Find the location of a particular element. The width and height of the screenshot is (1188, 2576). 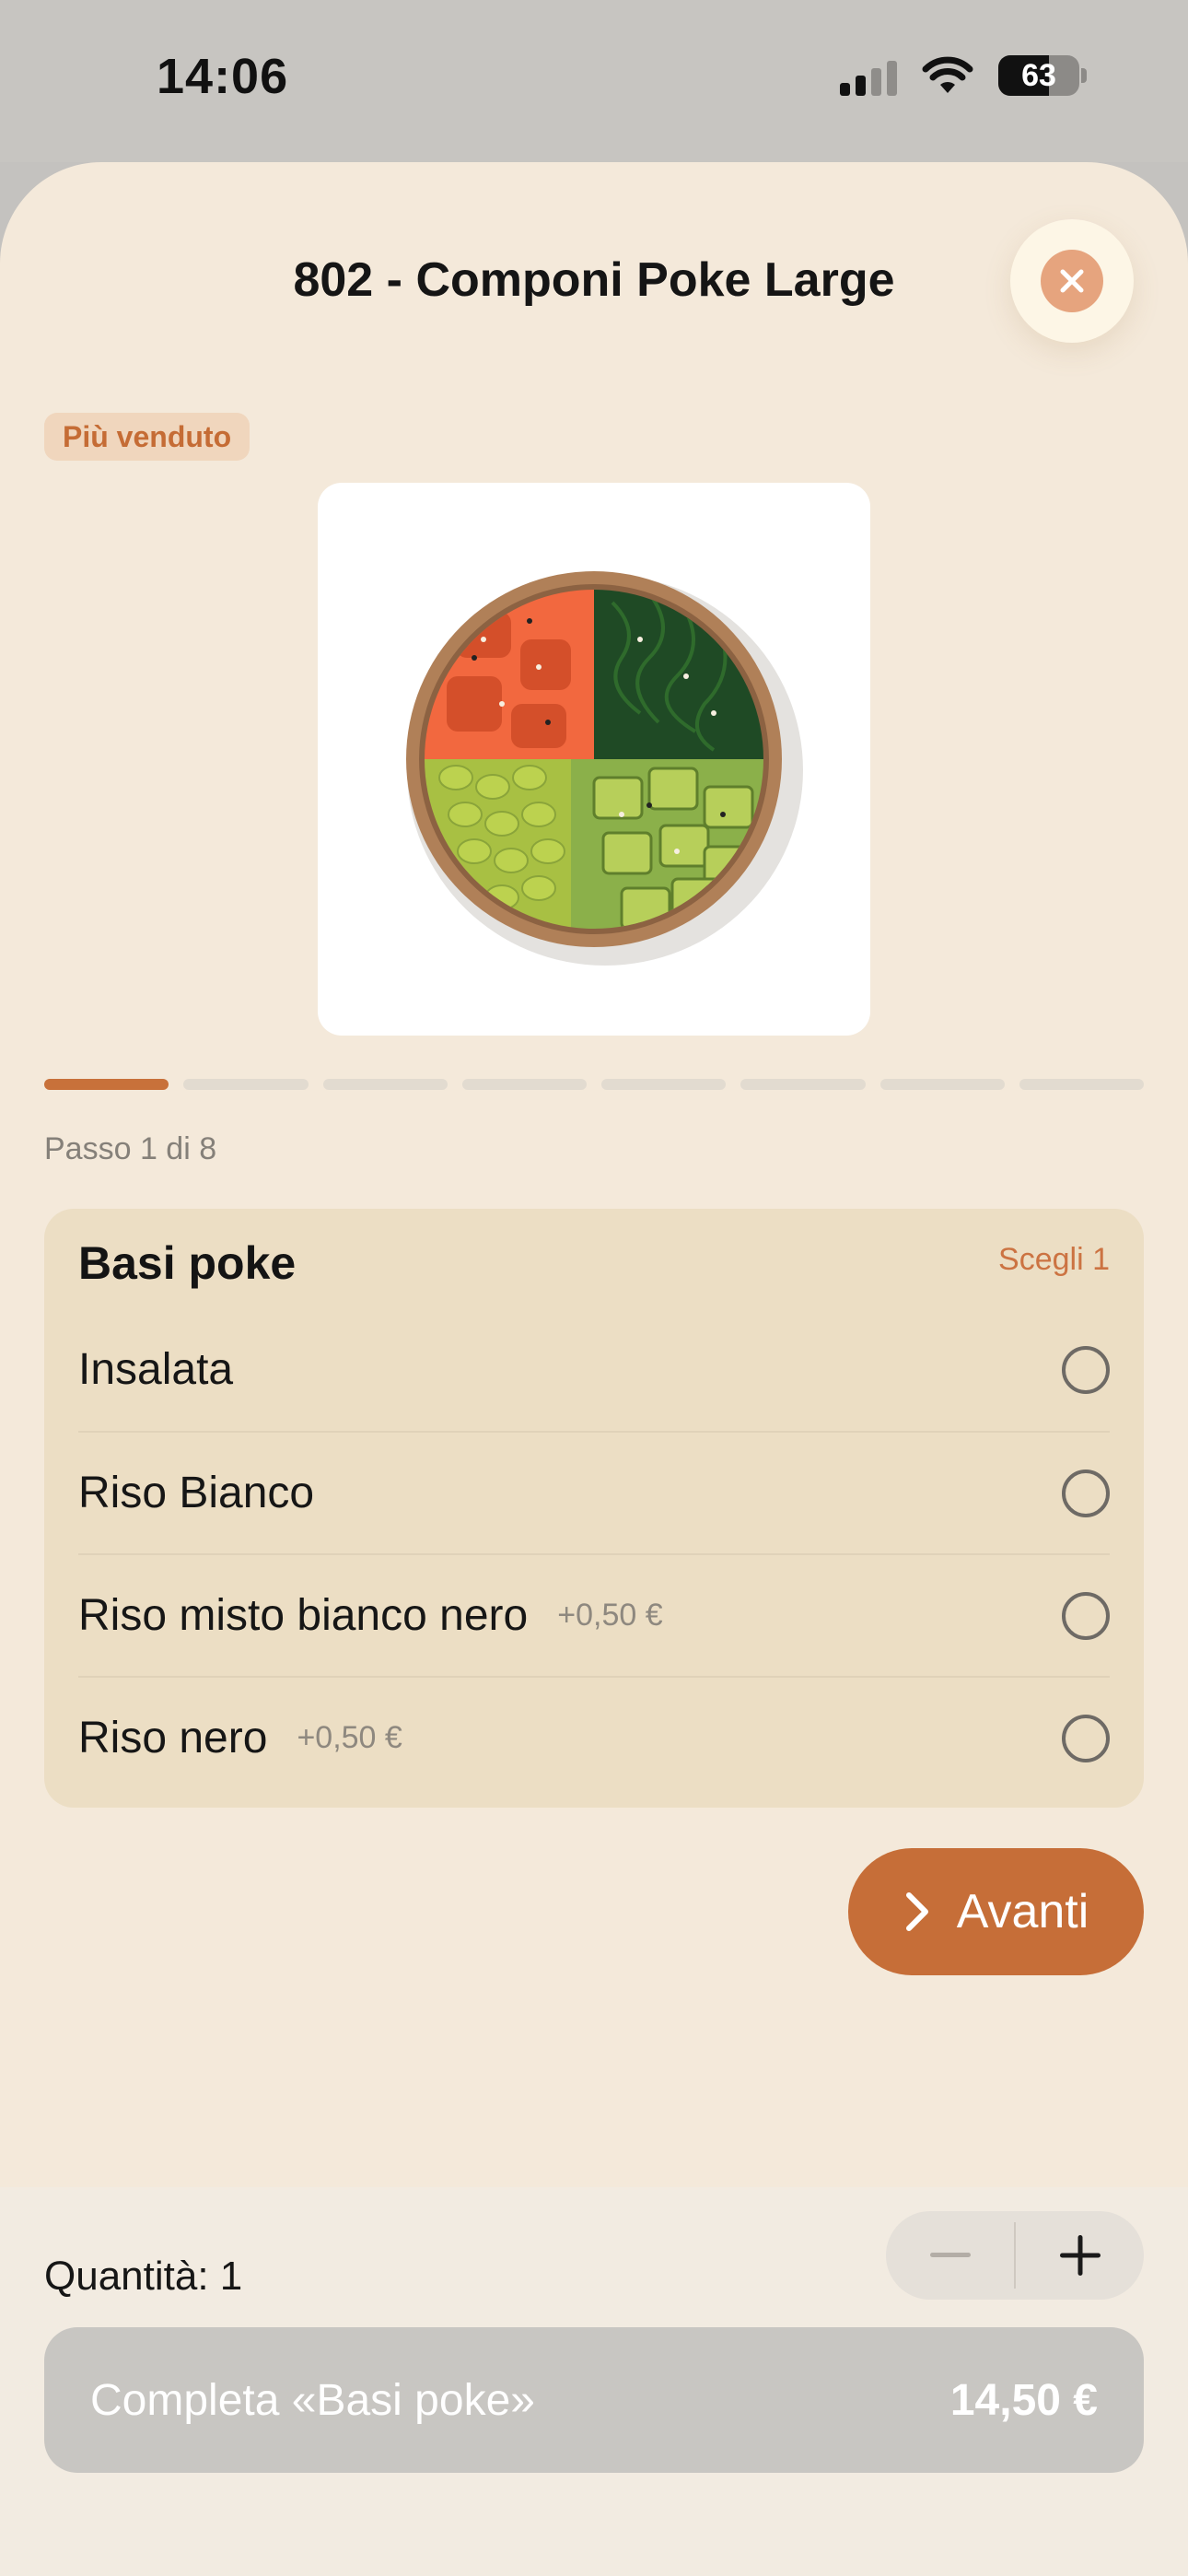

step-progress is located at coordinates (594, 1084).